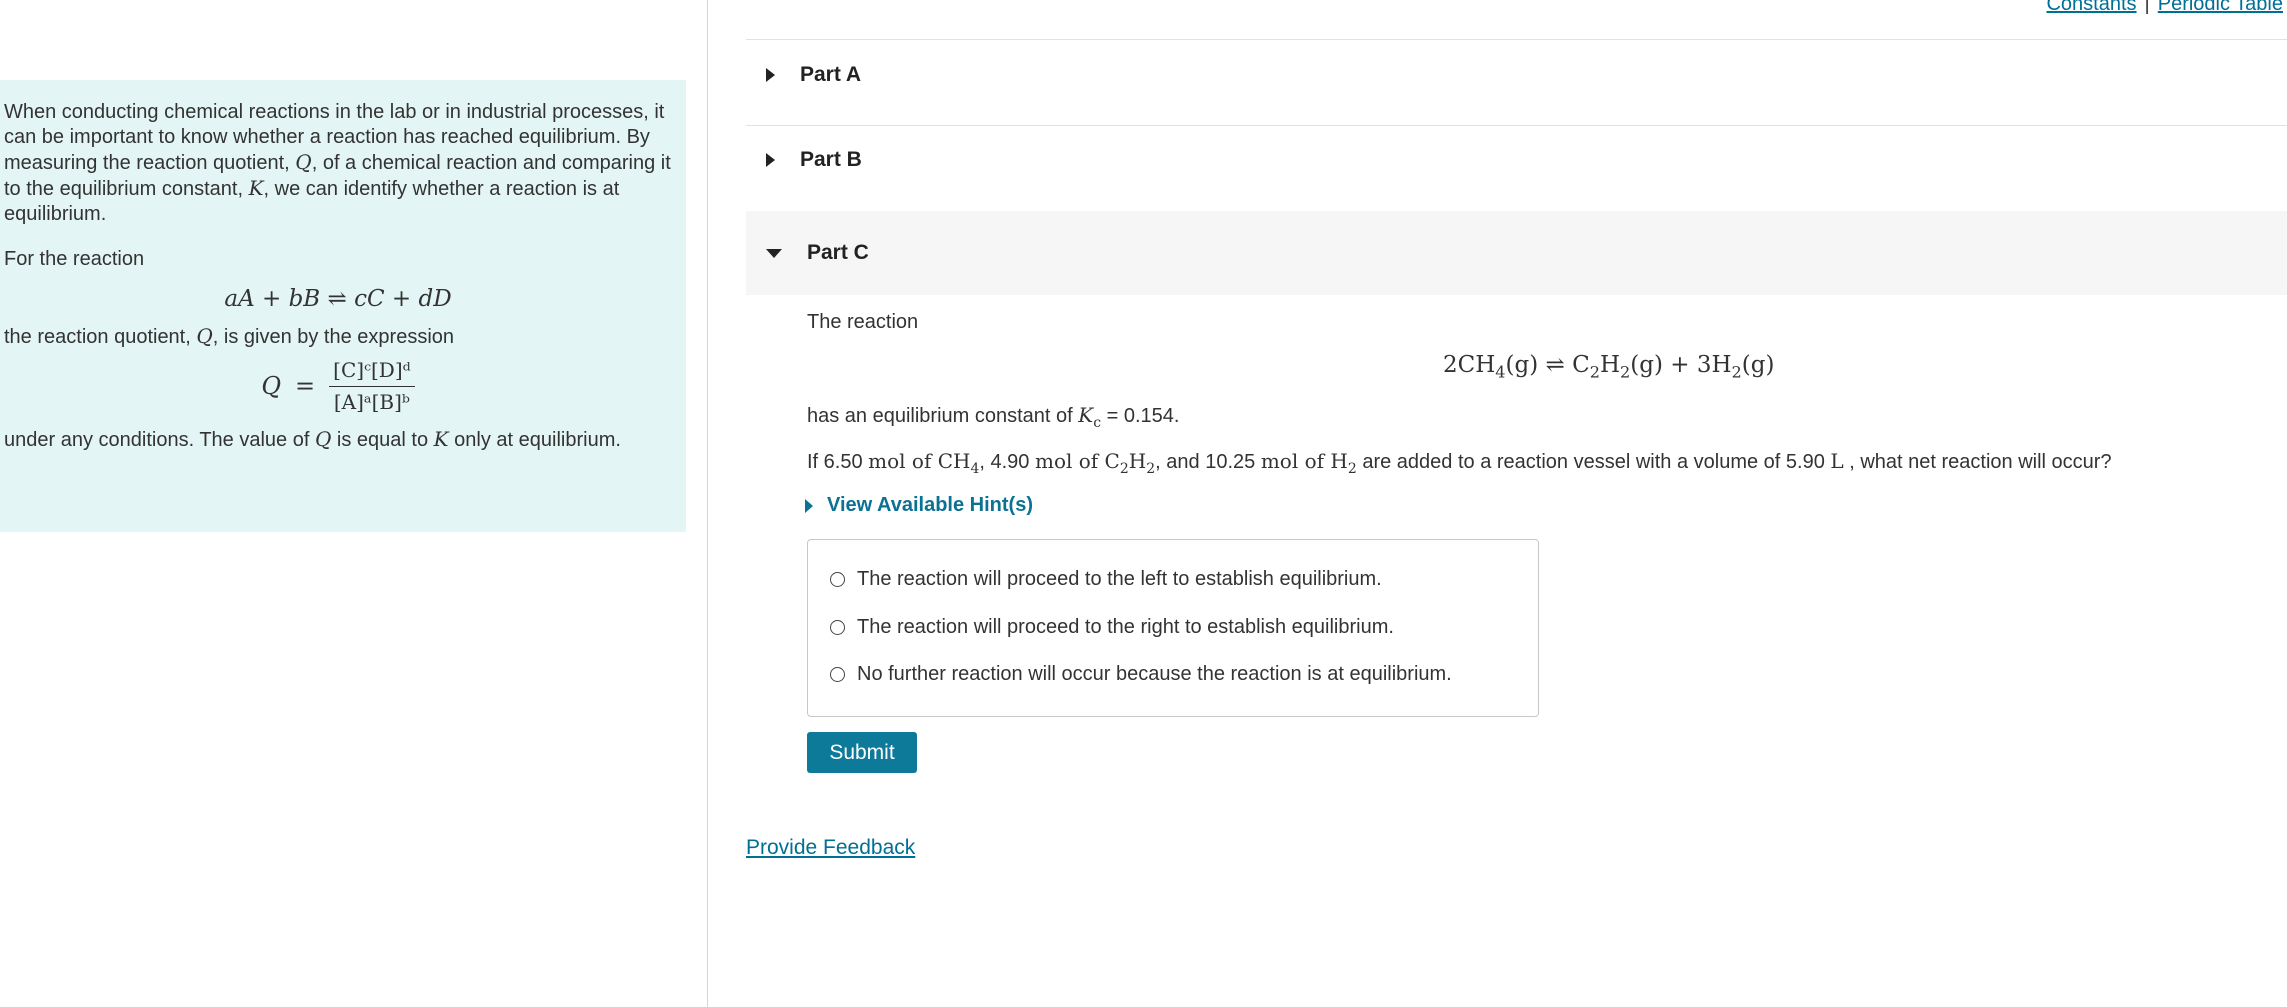 The height and width of the screenshot is (1007, 2287). I want to click on part-c-label: Part C, so click(838, 252).